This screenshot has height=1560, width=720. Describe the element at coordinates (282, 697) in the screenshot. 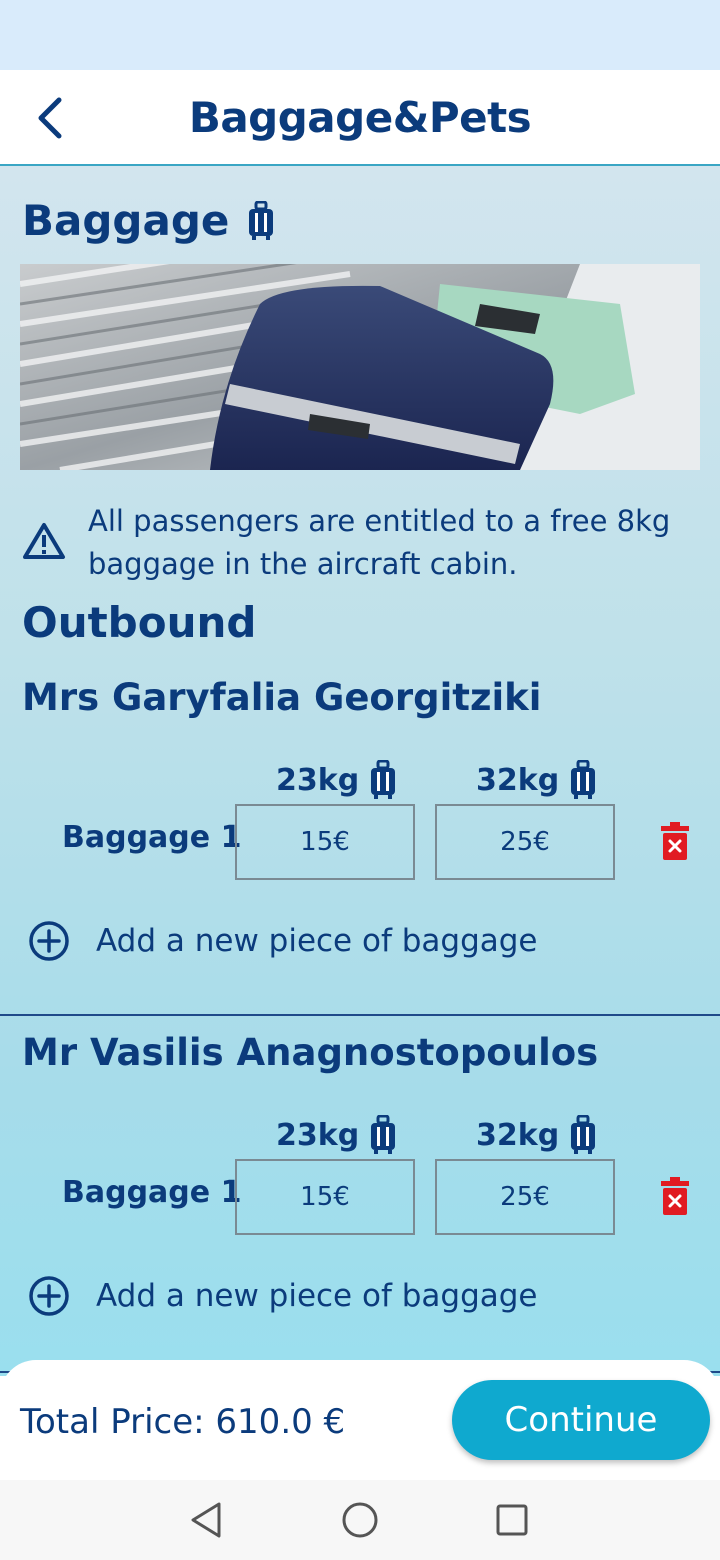

I see `passenger-name: Mrs Garyfalia Georgitziki` at that location.